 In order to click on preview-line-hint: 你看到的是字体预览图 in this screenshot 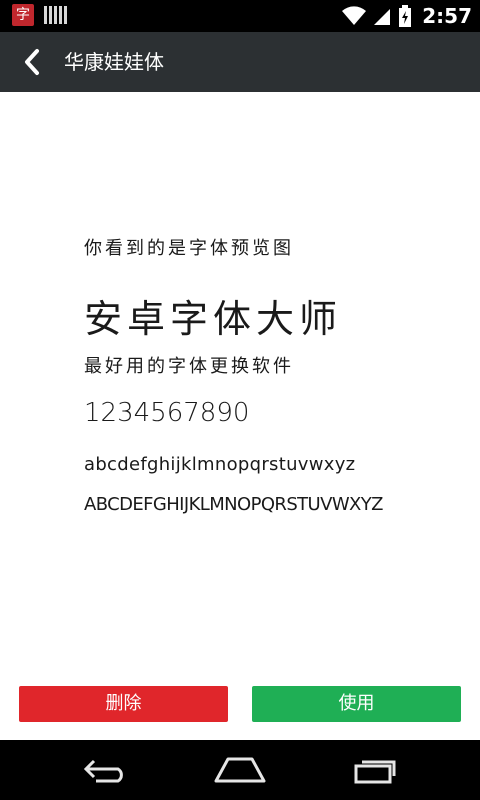, I will do `click(189, 248)`.